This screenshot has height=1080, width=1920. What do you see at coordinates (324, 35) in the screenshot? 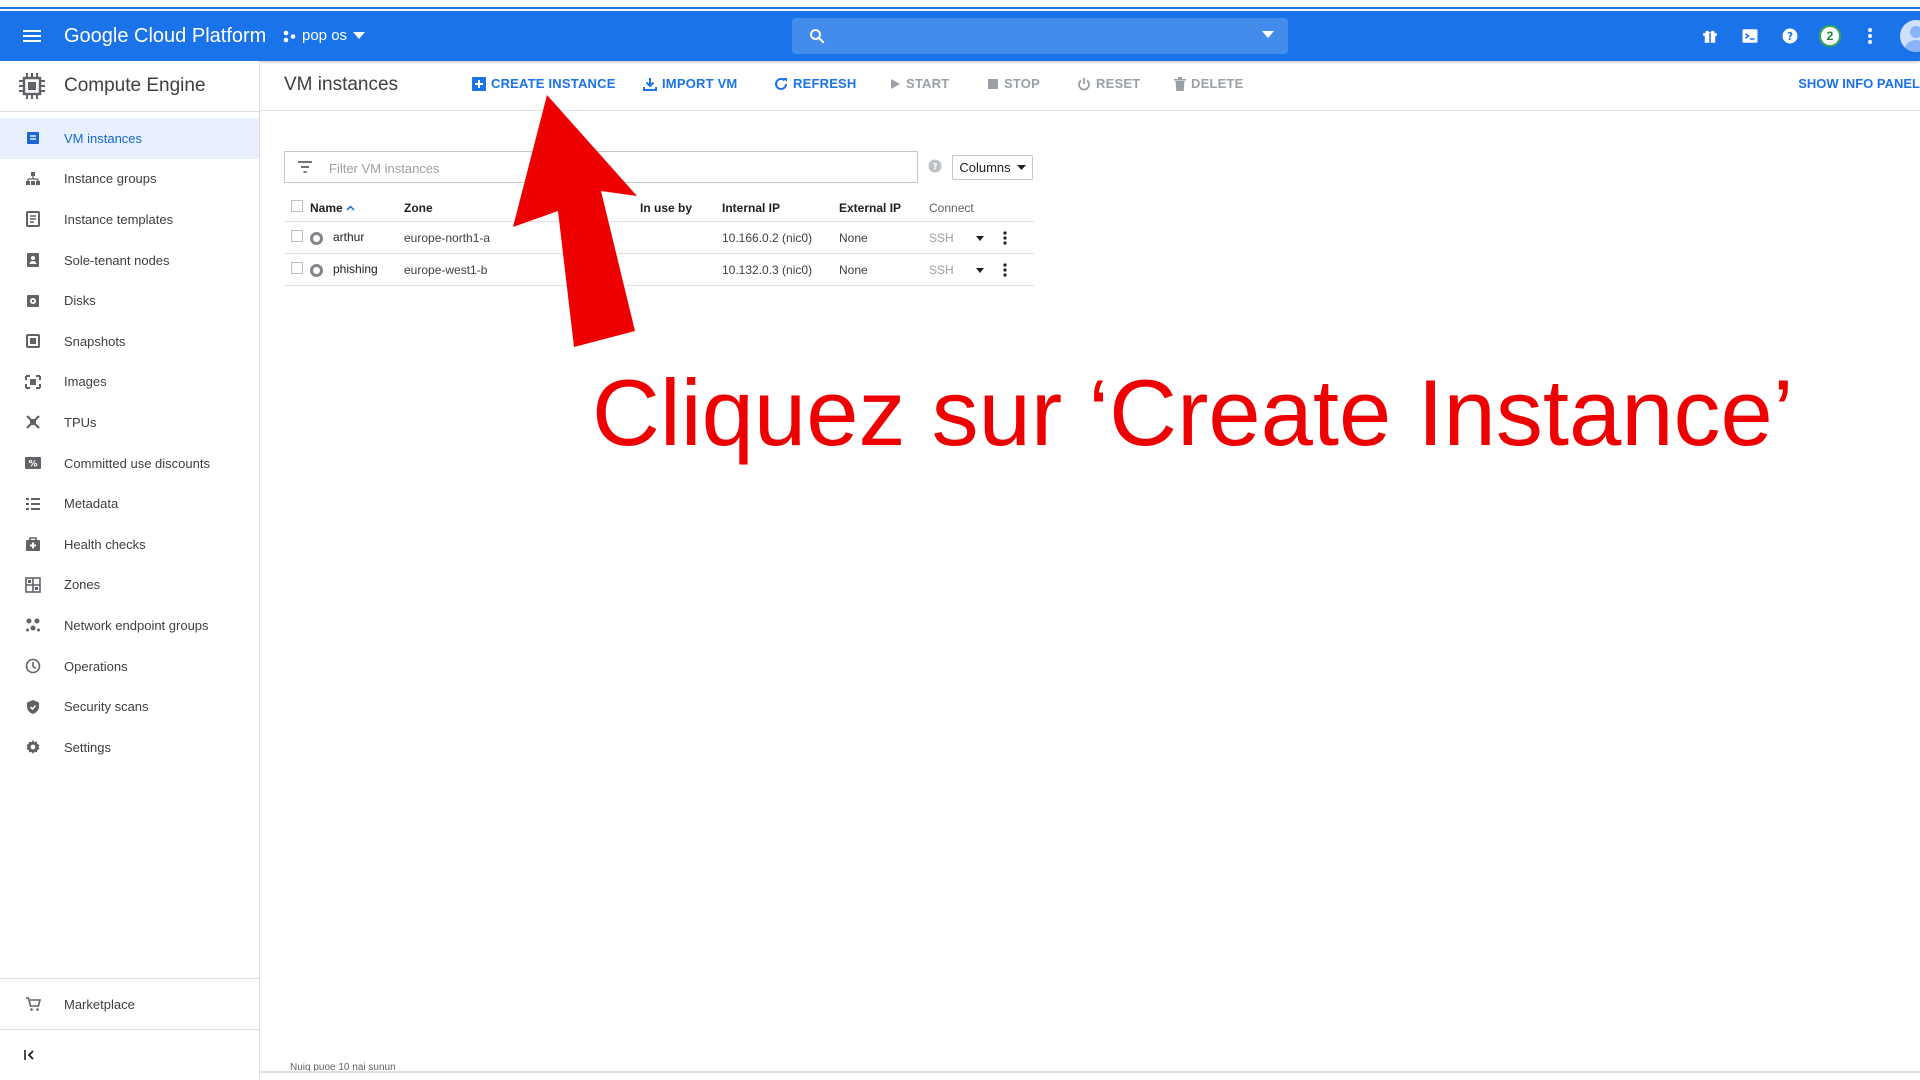
I see `project-selector: pop os` at bounding box center [324, 35].